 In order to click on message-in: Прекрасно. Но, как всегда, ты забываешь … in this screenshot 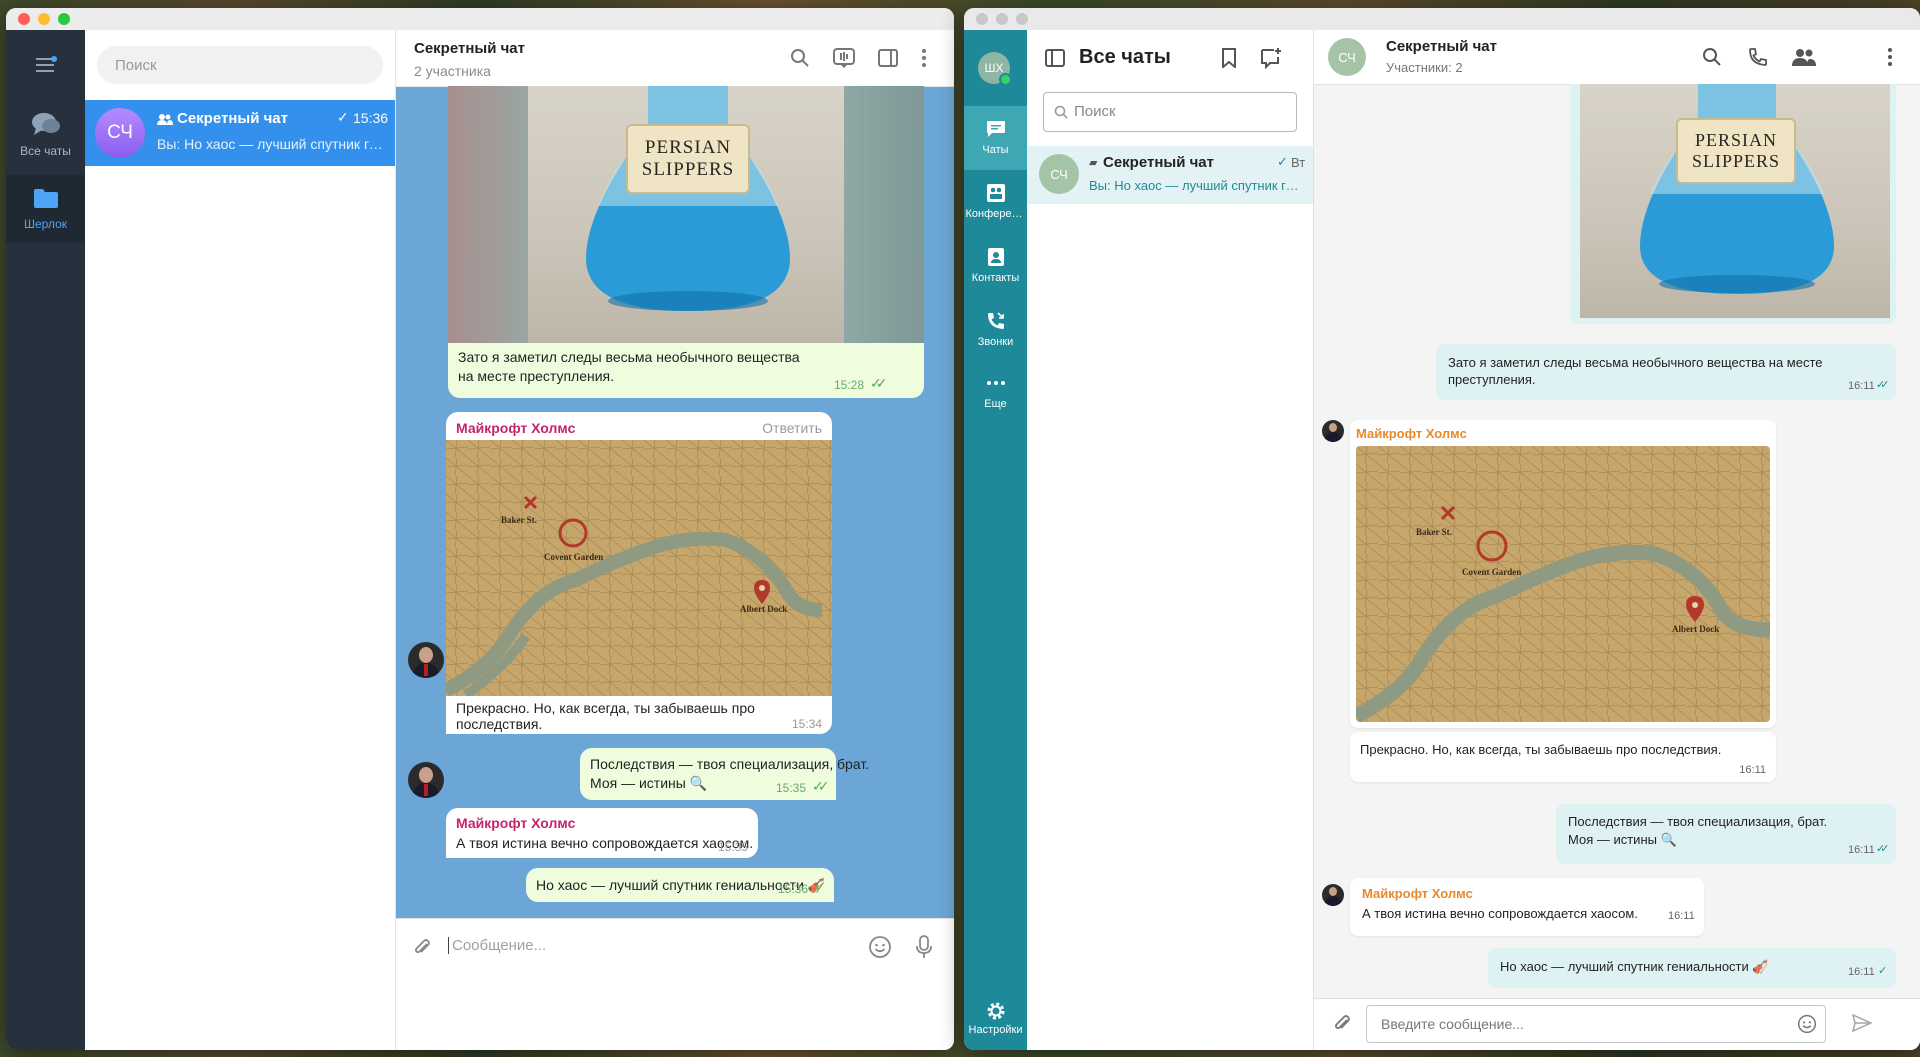, I will do `click(1563, 757)`.